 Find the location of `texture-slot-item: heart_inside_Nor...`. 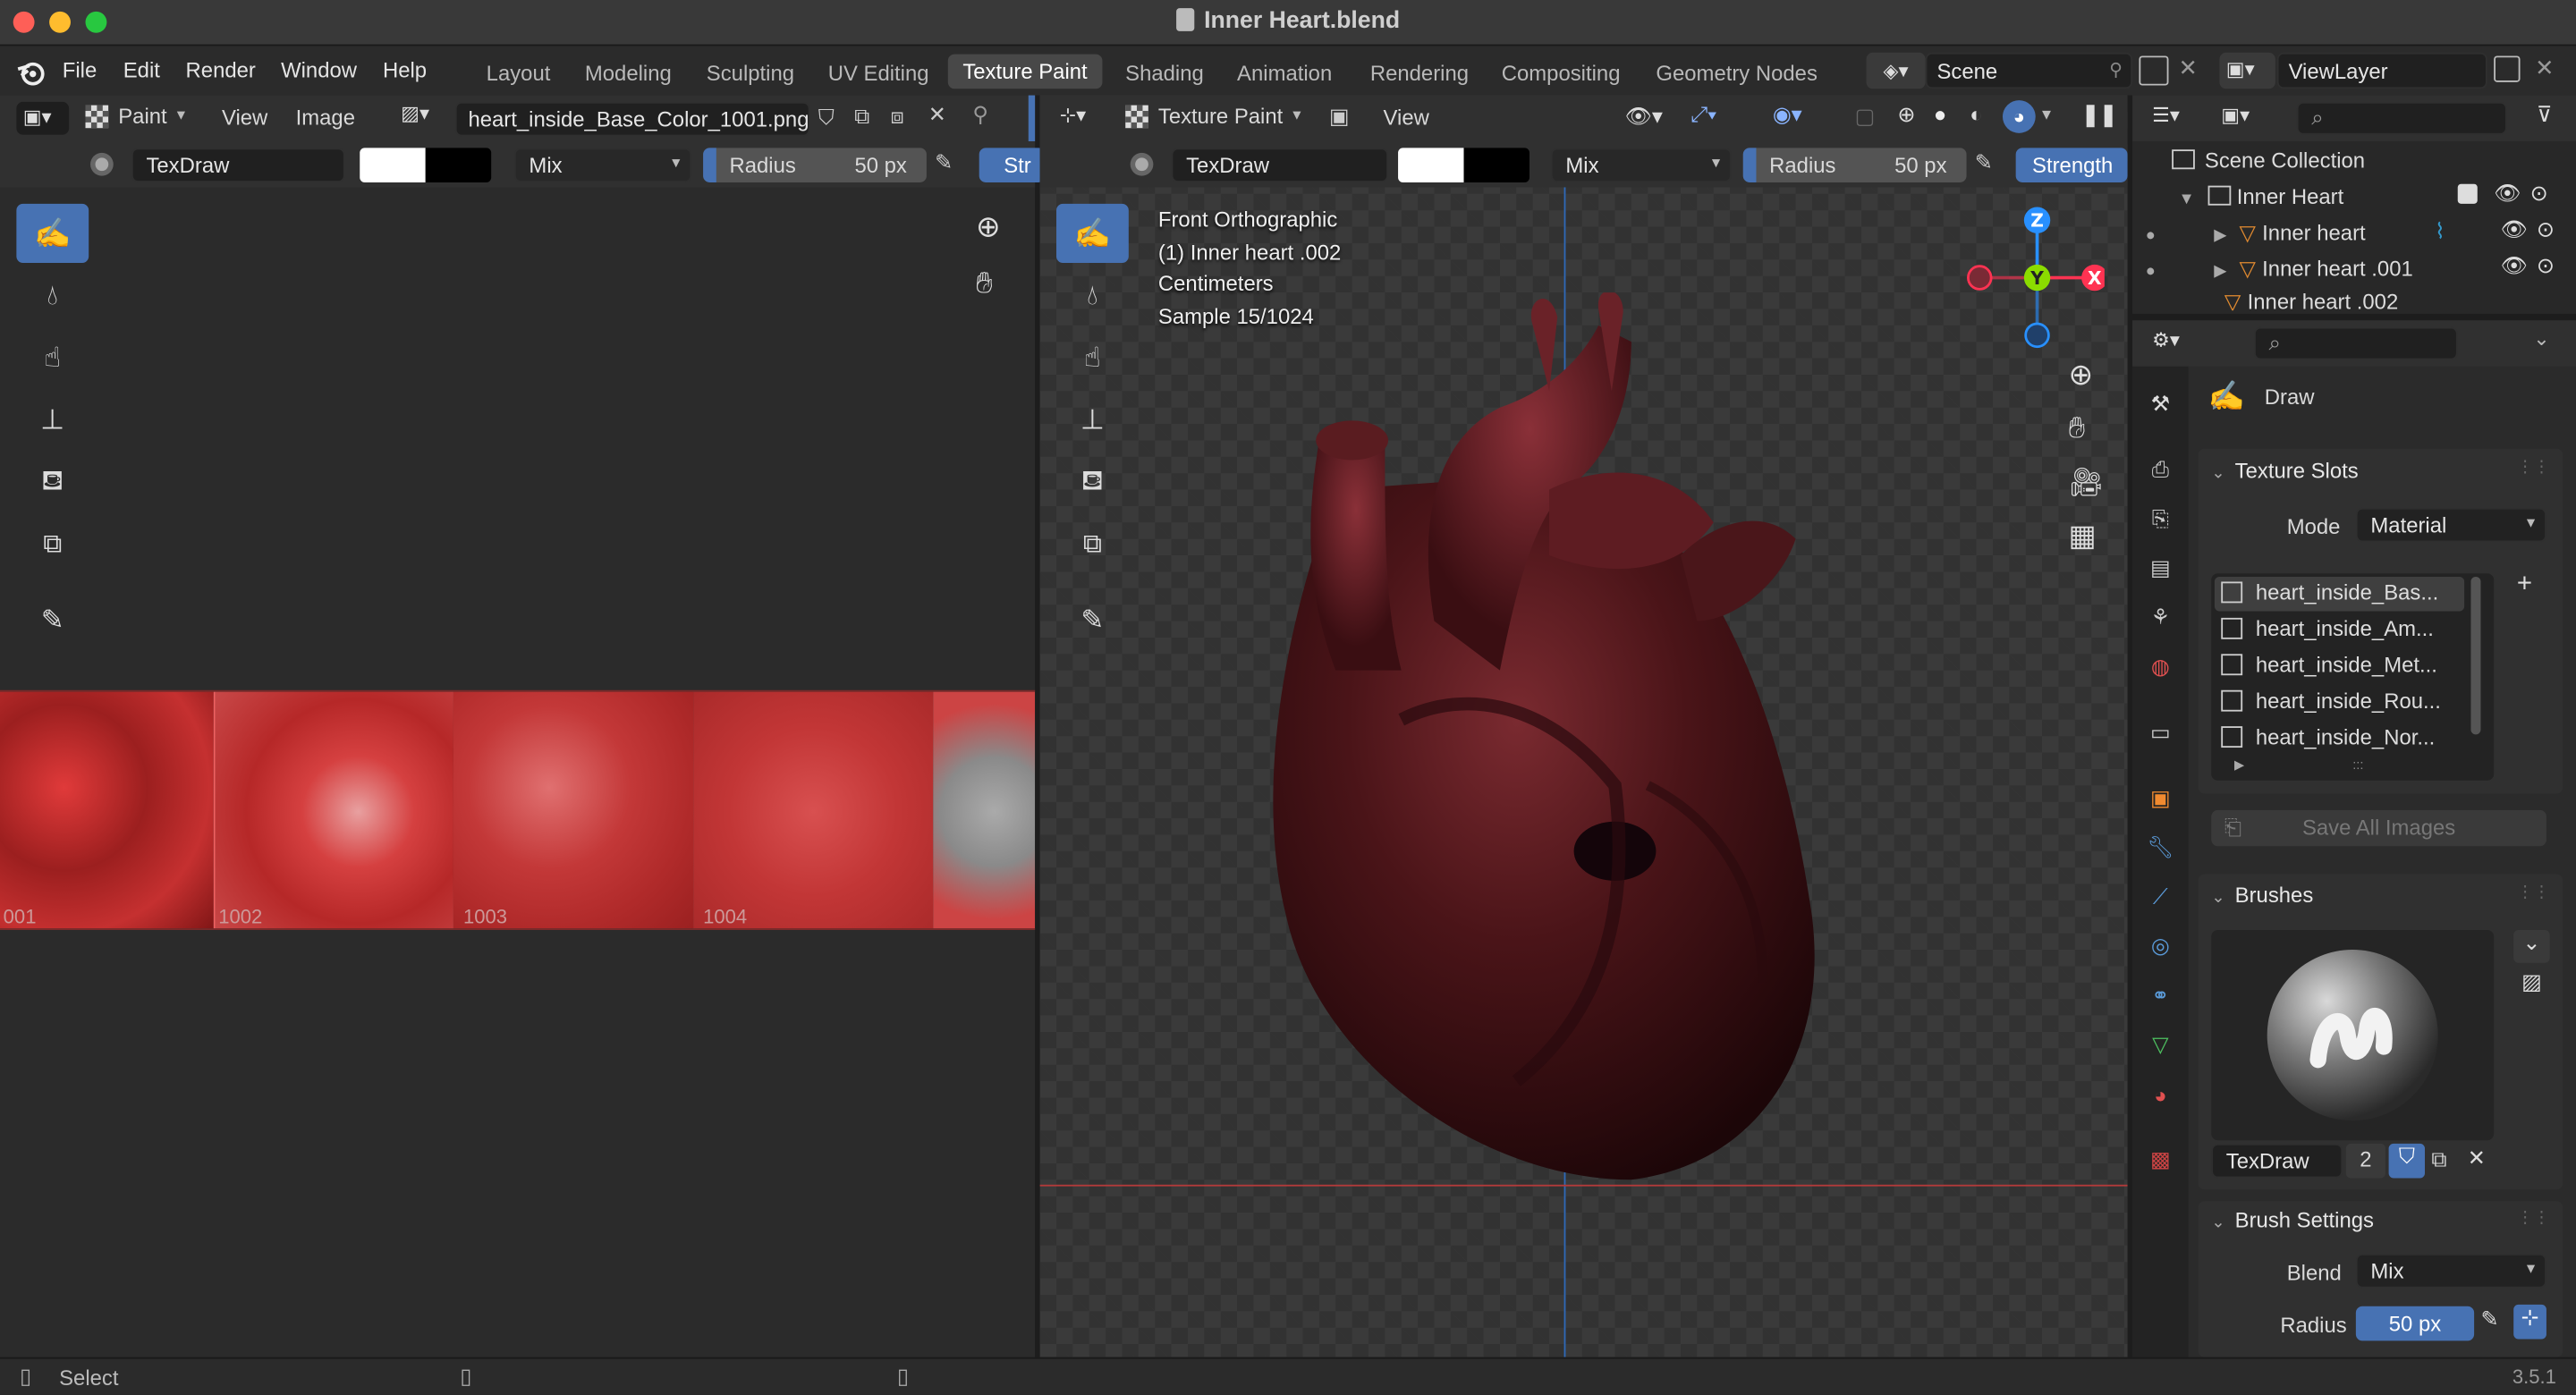

texture-slot-item: heart_inside_Nor... is located at coordinates (2328, 739).